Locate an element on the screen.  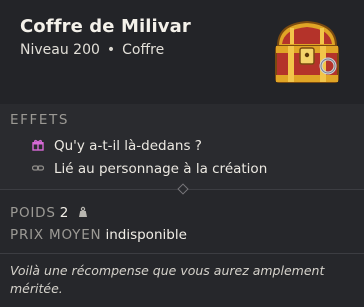
effects-title: EFFETS is located at coordinates (40, 120).